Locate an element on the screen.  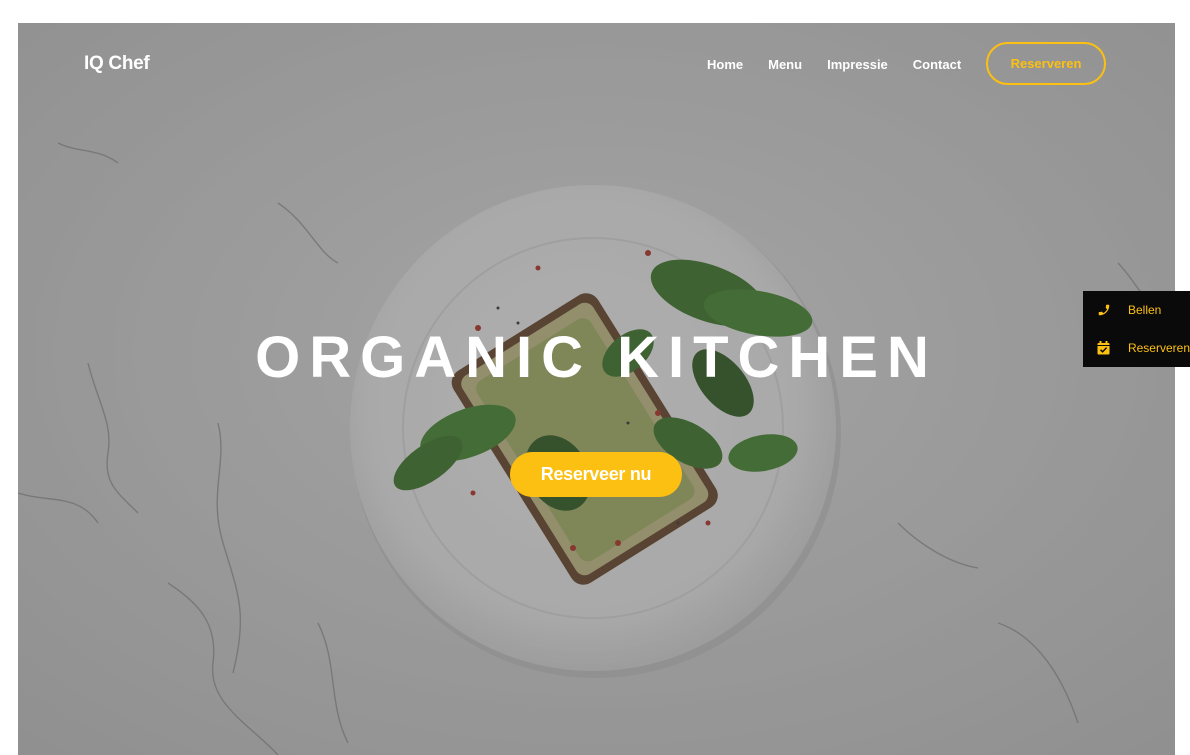
nav-item-menu: Menu is located at coordinates (785, 64).